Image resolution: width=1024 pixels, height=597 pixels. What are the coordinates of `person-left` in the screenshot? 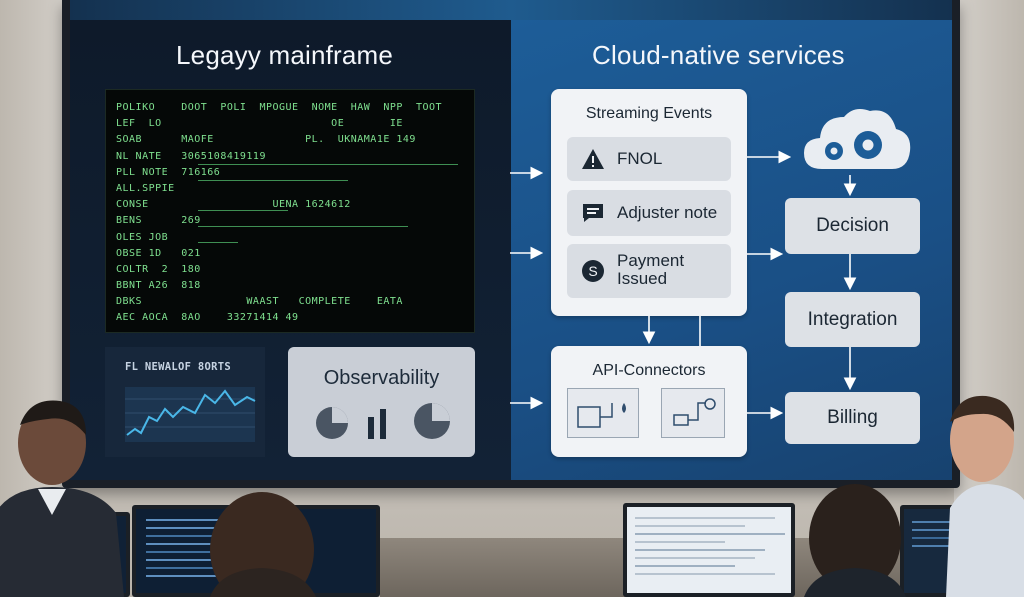 It's located at (62, 498).